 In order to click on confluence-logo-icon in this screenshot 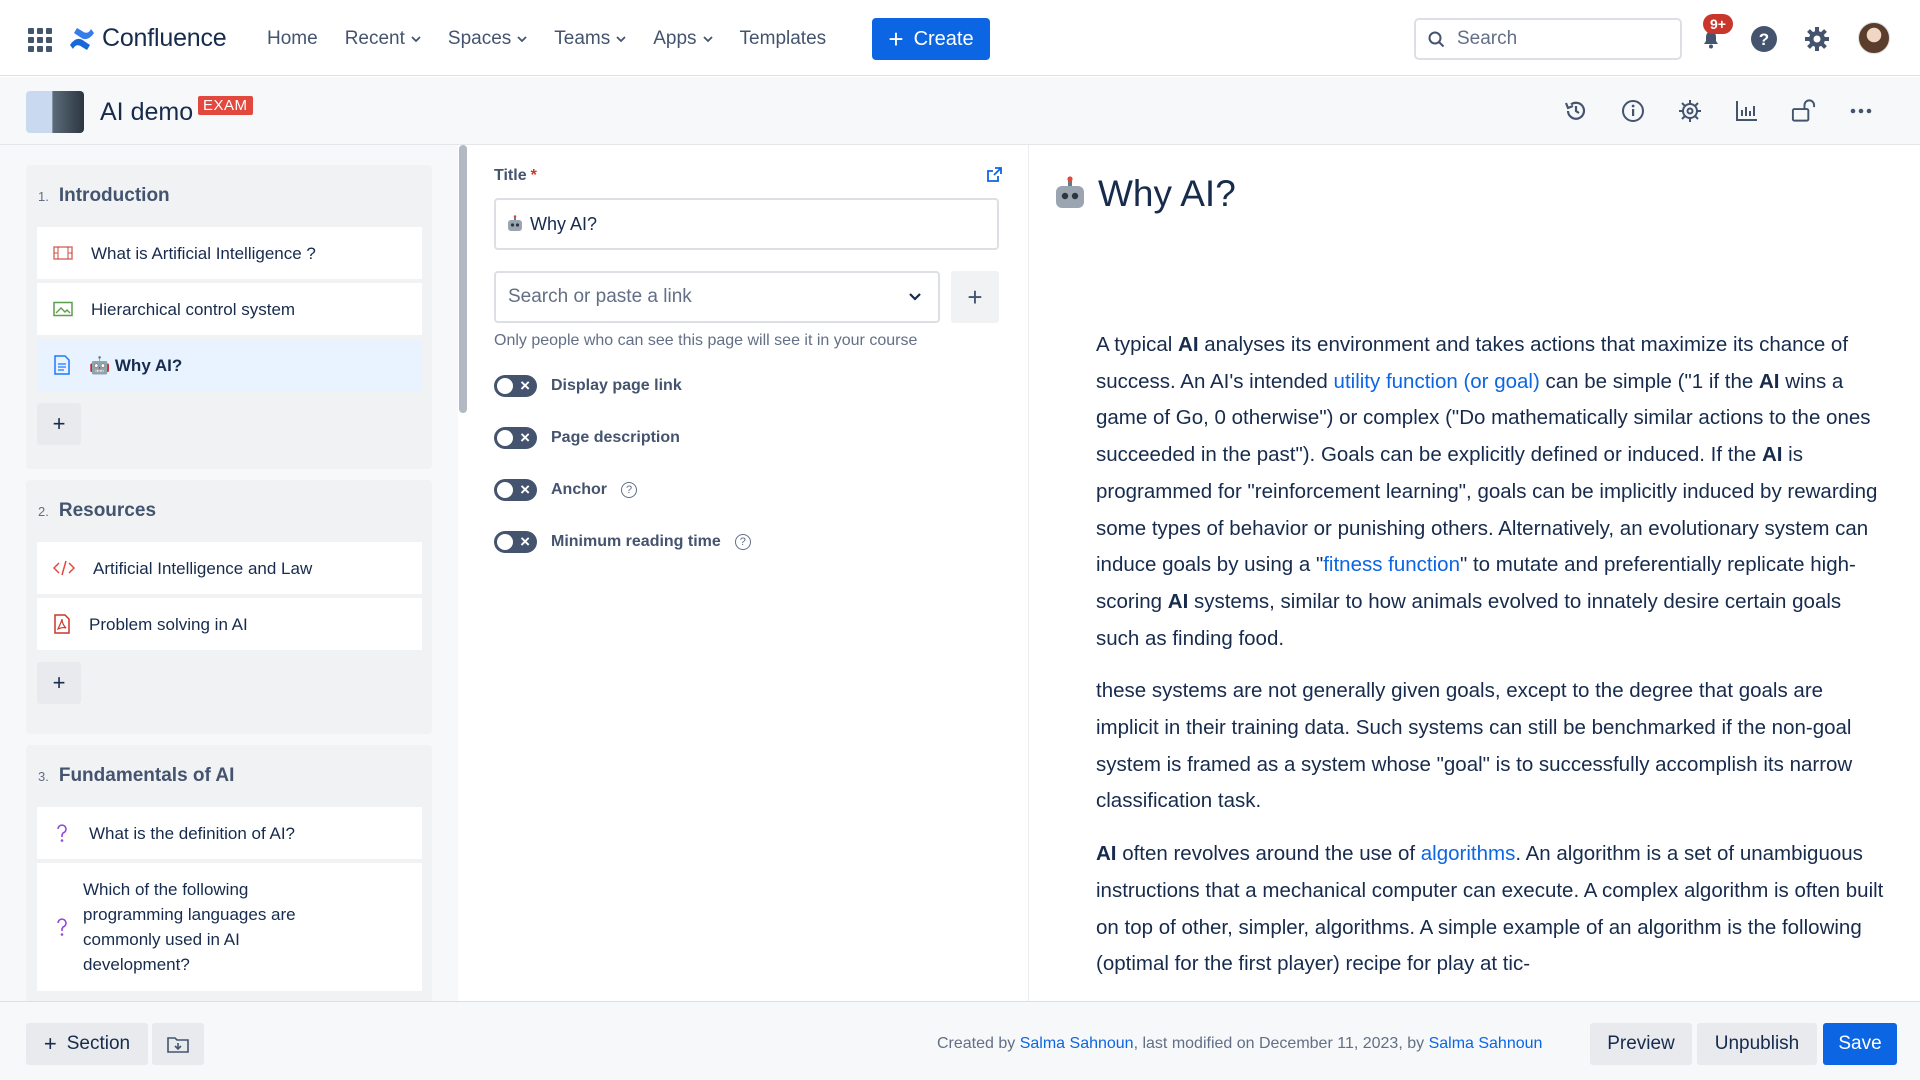, I will do `click(82, 38)`.